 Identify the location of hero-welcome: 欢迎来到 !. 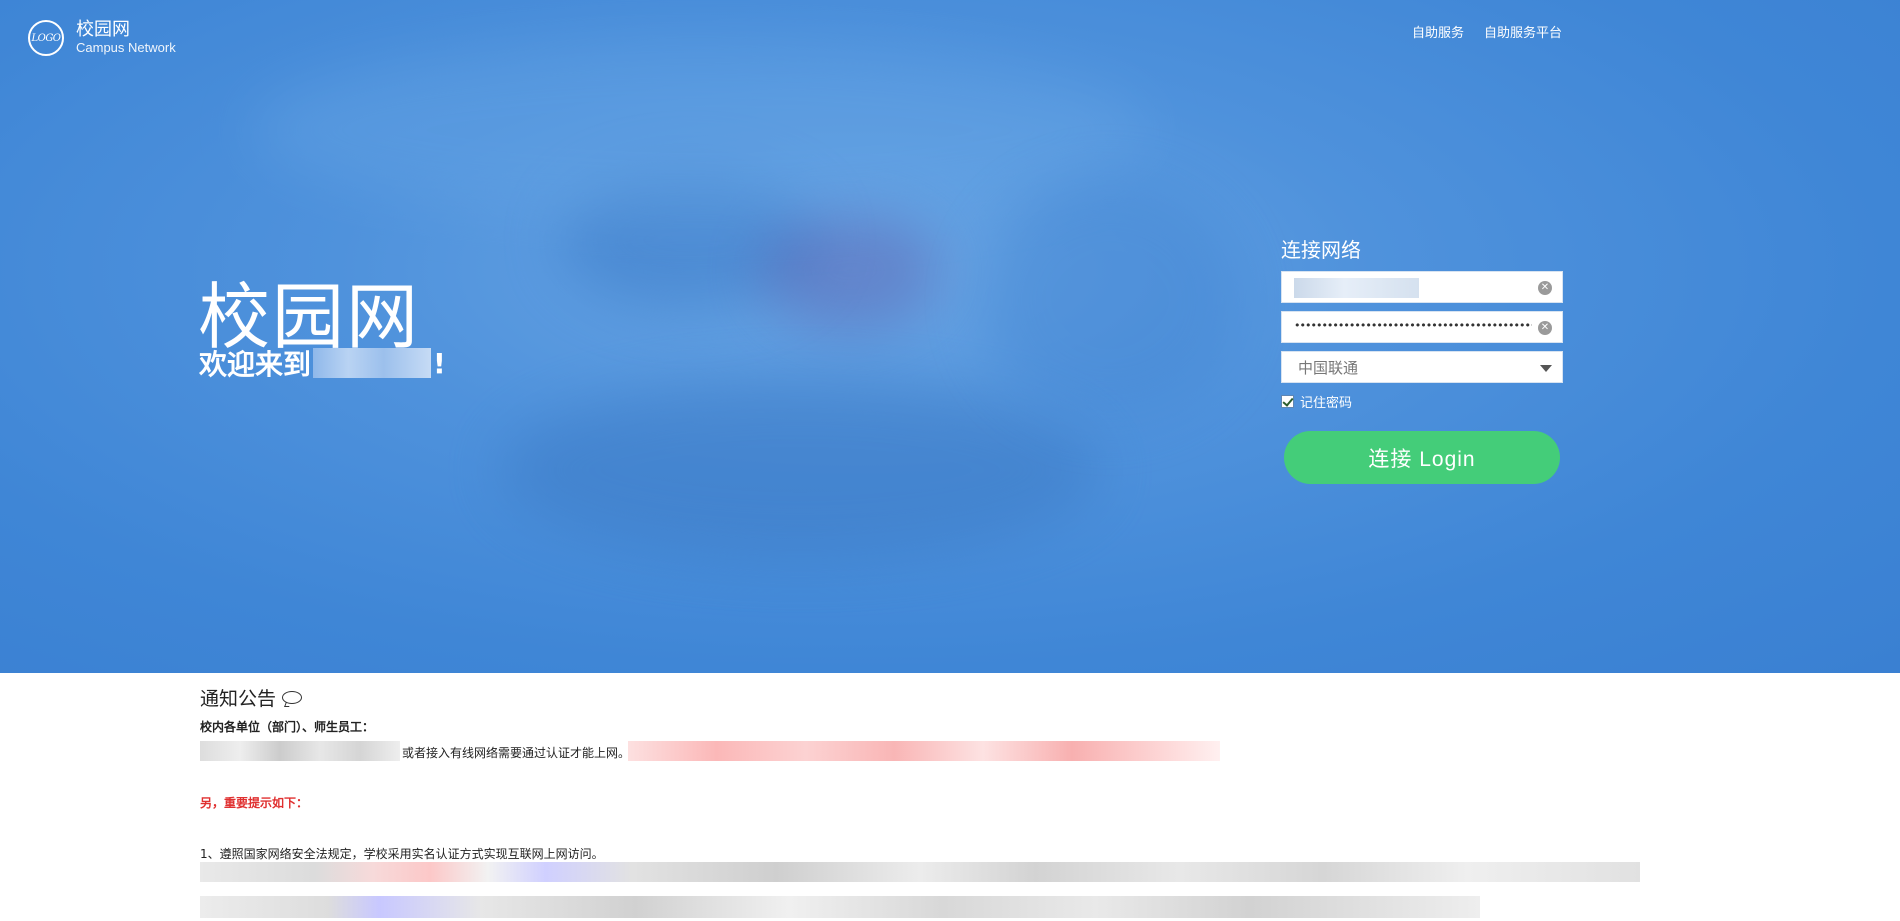
(322, 363).